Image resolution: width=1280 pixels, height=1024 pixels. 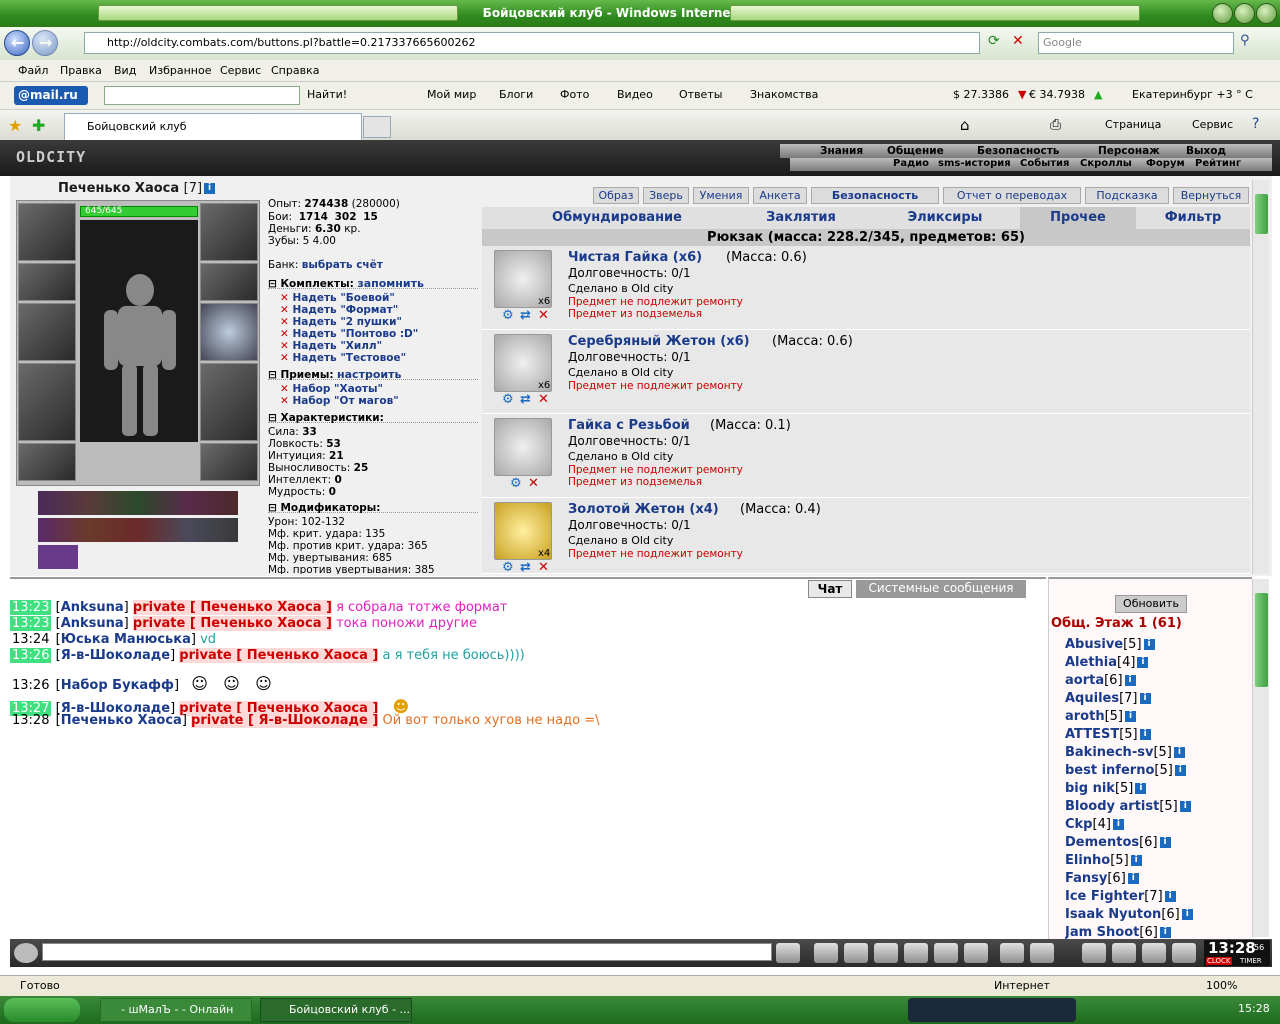 I want to click on chat-input, so click(x=407, y=952).